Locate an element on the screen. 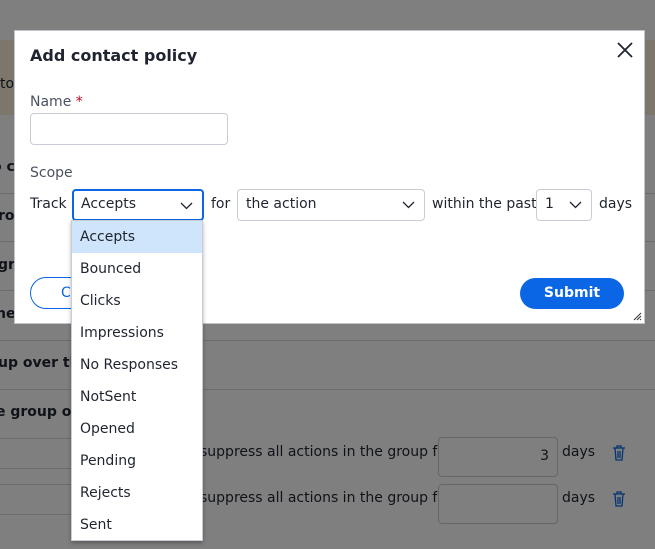 Image resolution: width=655 pixels, height=549 pixels. days-select: 1 is located at coordinates (564, 205).